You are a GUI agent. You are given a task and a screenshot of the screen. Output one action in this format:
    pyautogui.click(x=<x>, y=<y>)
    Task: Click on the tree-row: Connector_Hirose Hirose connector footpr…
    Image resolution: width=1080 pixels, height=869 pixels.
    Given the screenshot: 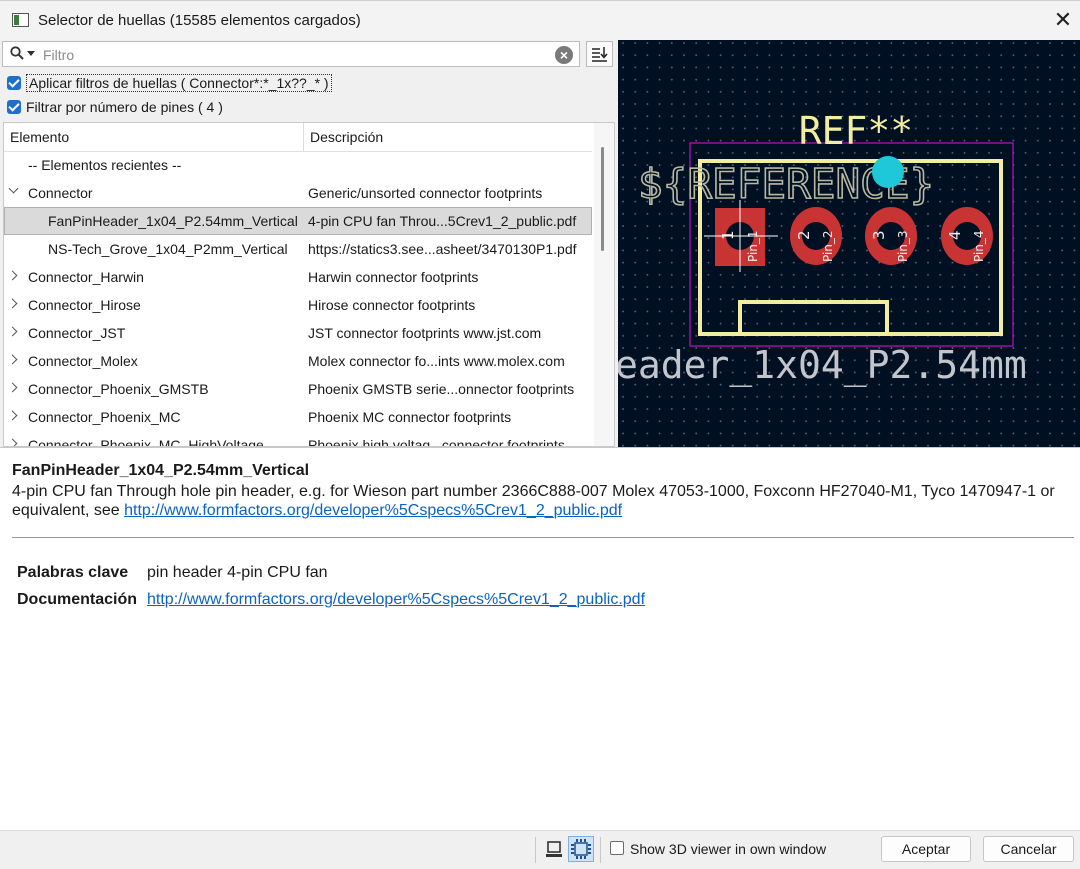 What is the action you would take?
    pyautogui.click(x=298, y=305)
    